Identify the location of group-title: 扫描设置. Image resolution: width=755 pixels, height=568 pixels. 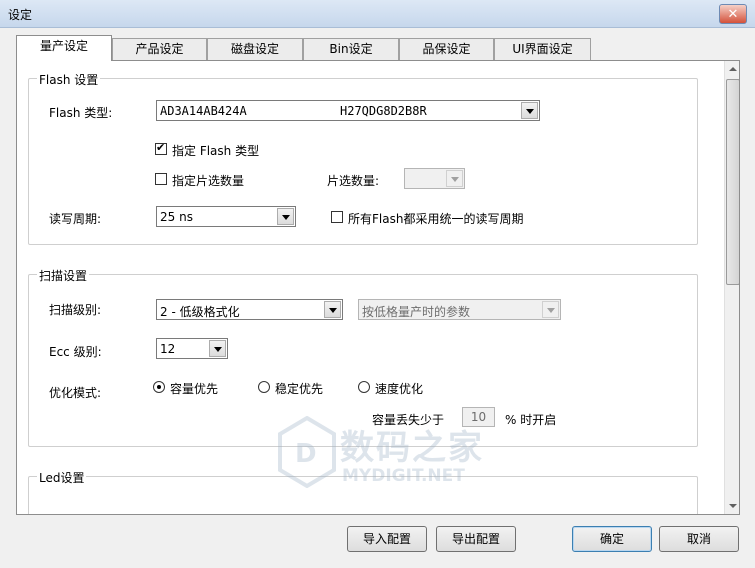
(63, 275).